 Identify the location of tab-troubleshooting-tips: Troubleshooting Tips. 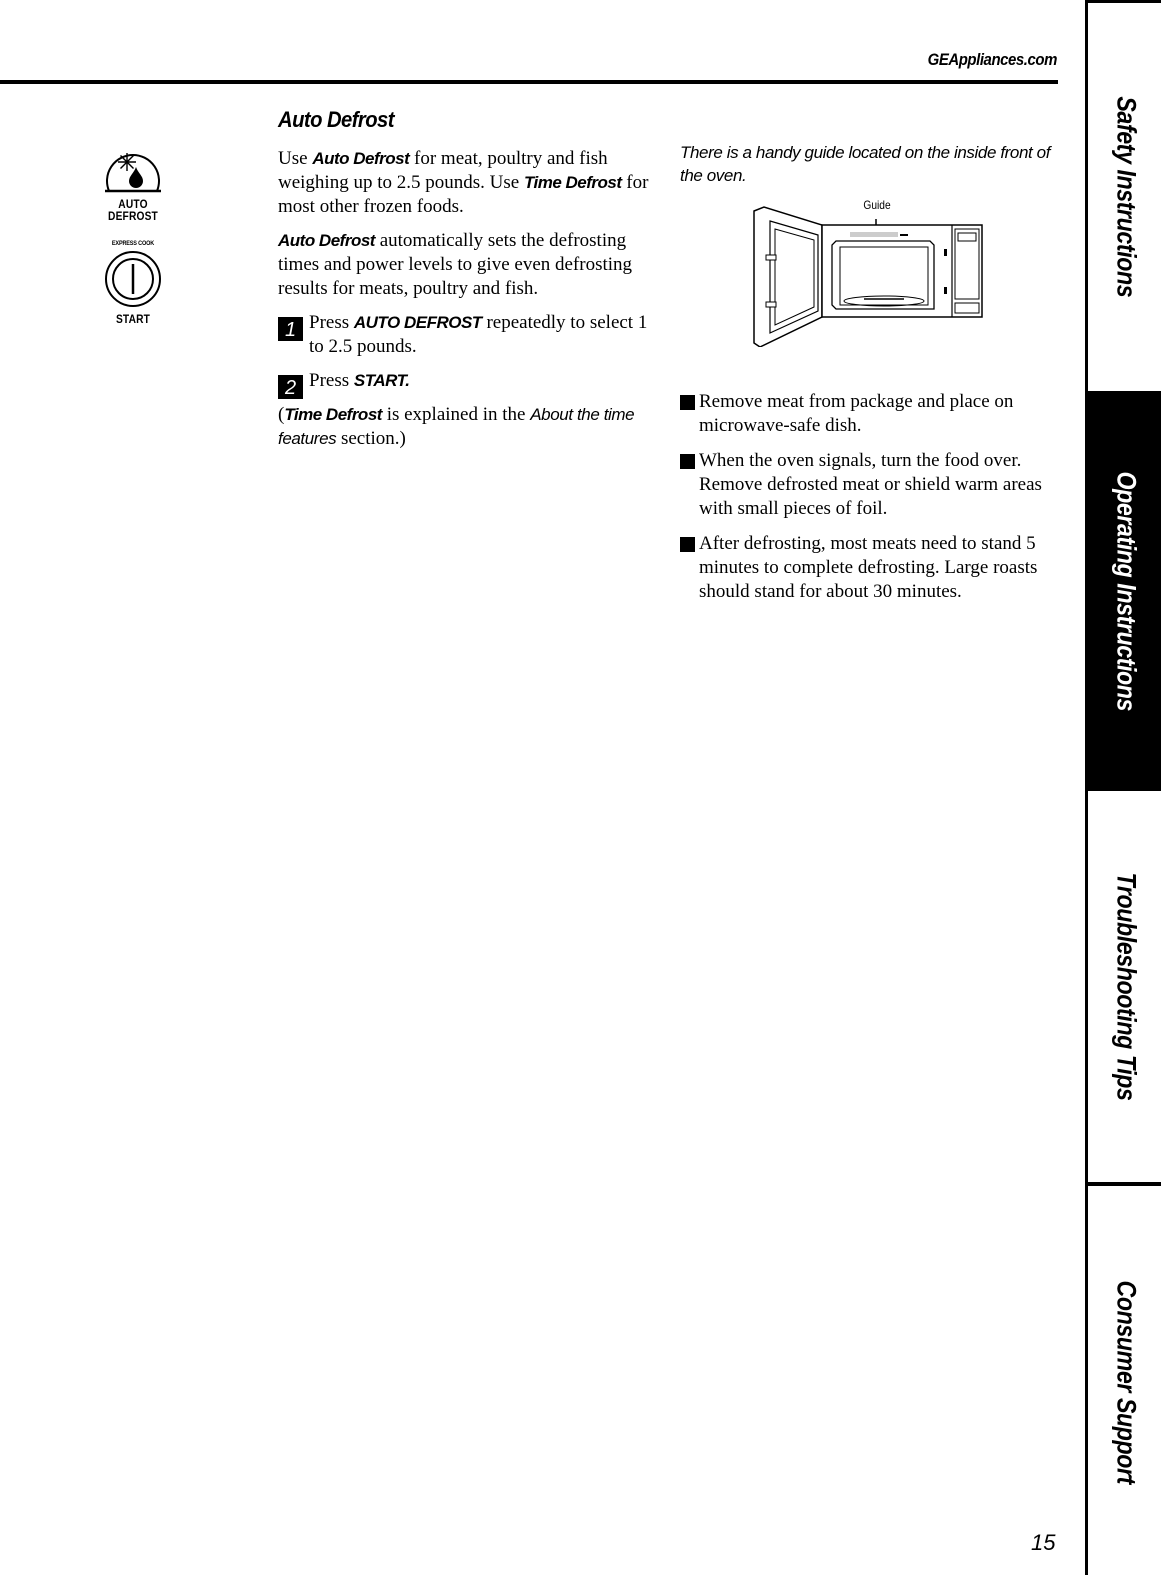
(1124, 988).